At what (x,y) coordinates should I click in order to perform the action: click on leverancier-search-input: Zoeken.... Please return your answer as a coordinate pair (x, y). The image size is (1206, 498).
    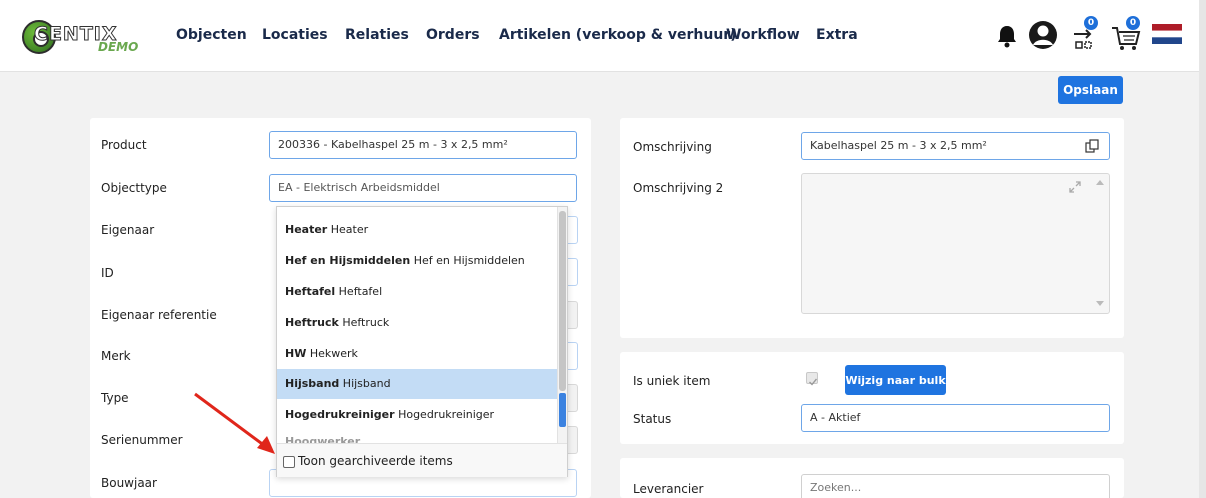
    Looking at the image, I should click on (955, 486).